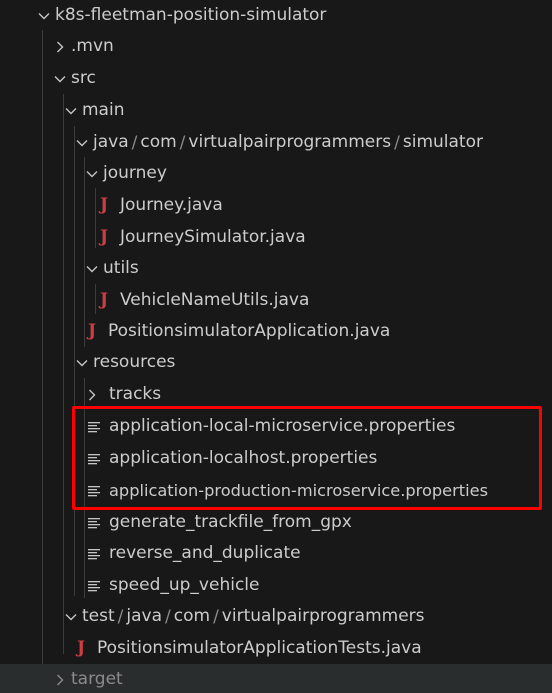 The image size is (552, 693). I want to click on tree-item-journey: journey, so click(276, 173).